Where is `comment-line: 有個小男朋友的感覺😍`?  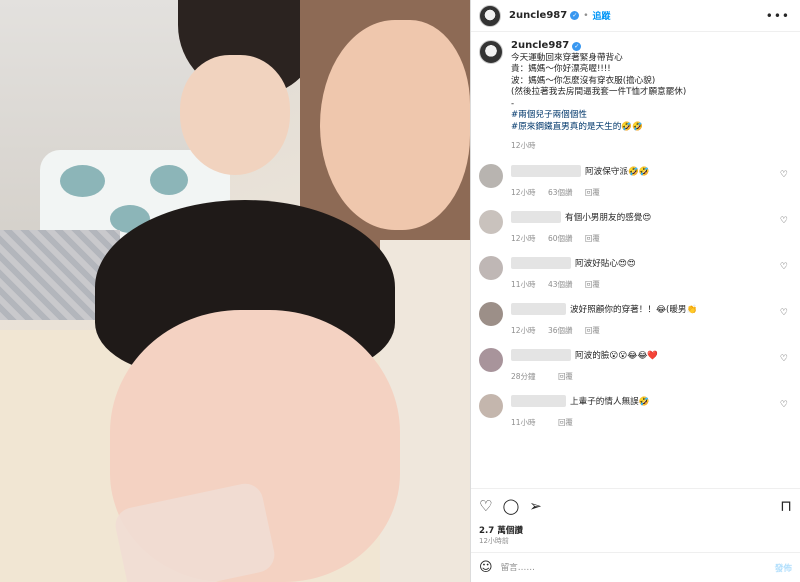
comment-line: 有個小男朋友的感覺😍 is located at coordinates (651, 217).